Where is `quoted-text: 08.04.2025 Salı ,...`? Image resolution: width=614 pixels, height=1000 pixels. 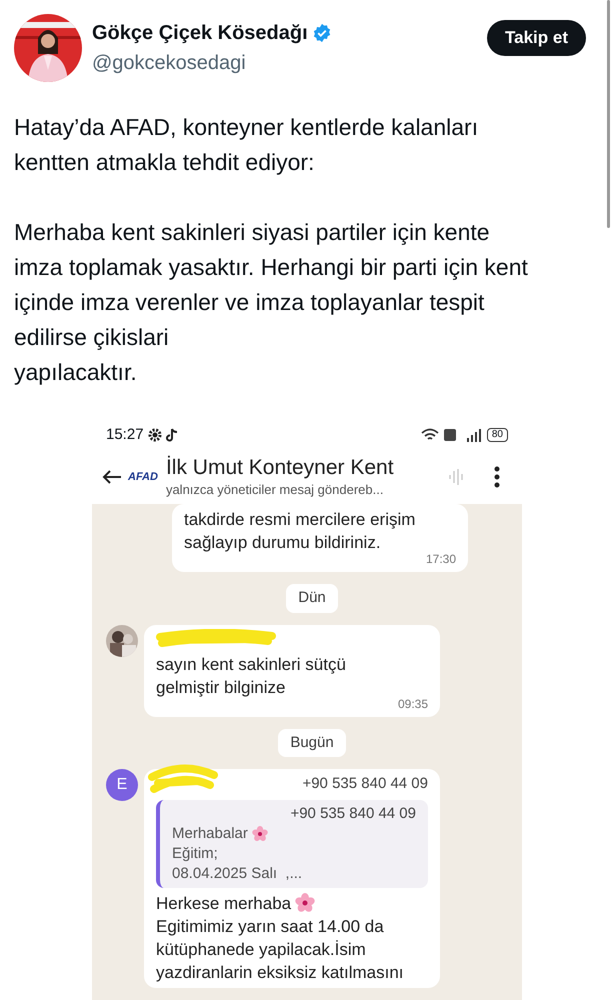
quoted-text: 08.04.2025 Salı ,... is located at coordinates (237, 874).